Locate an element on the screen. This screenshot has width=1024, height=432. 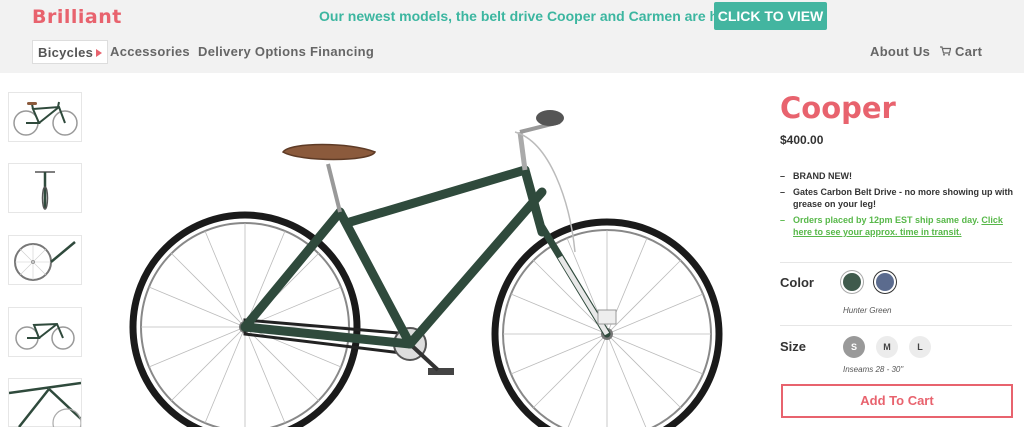
size-caption: Inseams 28 - 30" is located at coordinates (873, 369).